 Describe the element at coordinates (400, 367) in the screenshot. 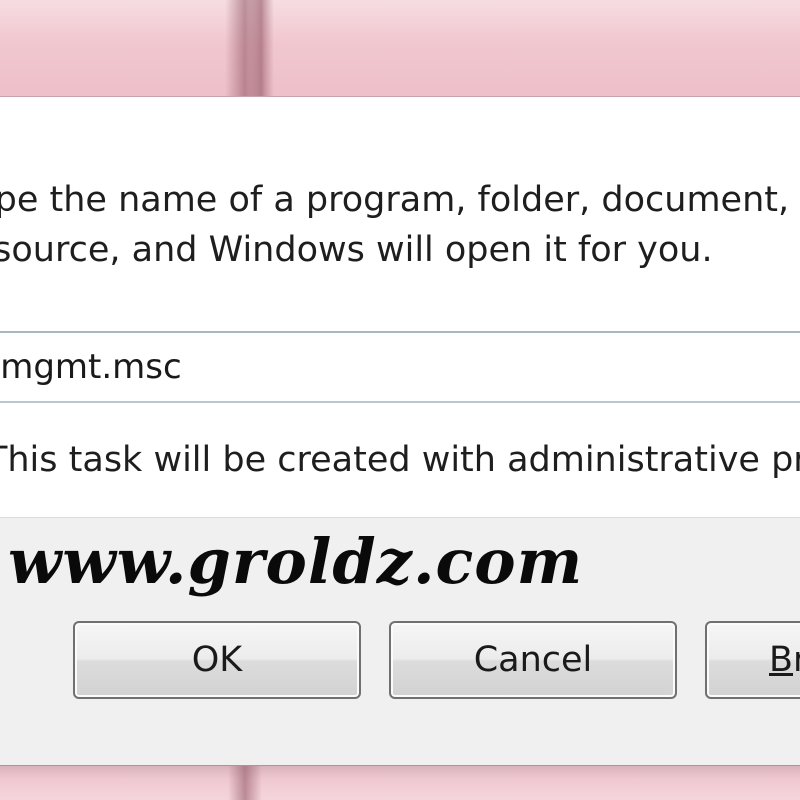

I see `open-command-input: compmgmt.msc` at that location.